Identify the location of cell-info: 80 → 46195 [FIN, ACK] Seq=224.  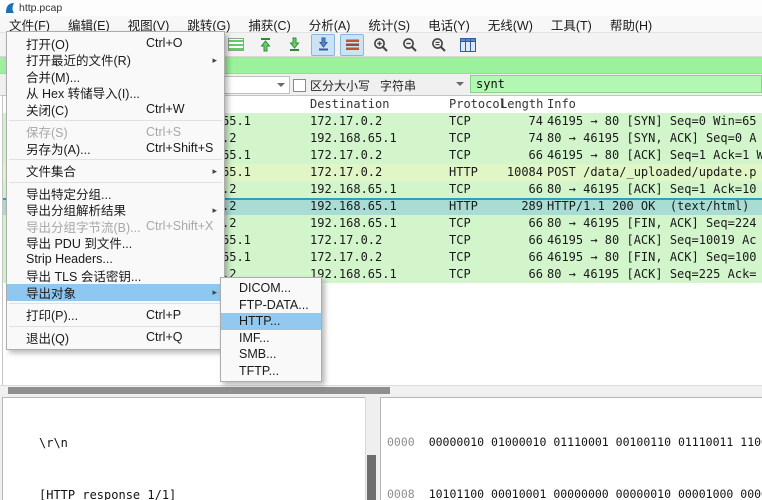
(652, 223).